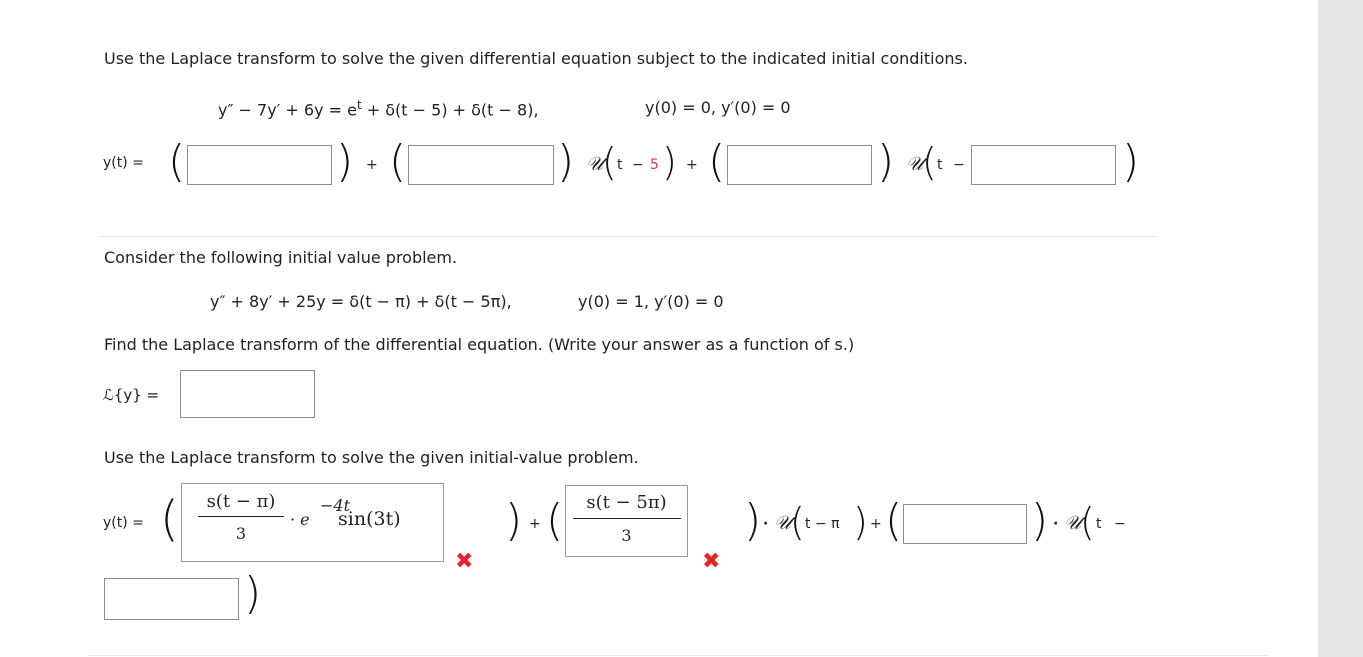 Image resolution: width=1363 pixels, height=657 pixels. What do you see at coordinates (369, 519) in the screenshot?
I see `sin-term: sin(3t)` at bounding box center [369, 519].